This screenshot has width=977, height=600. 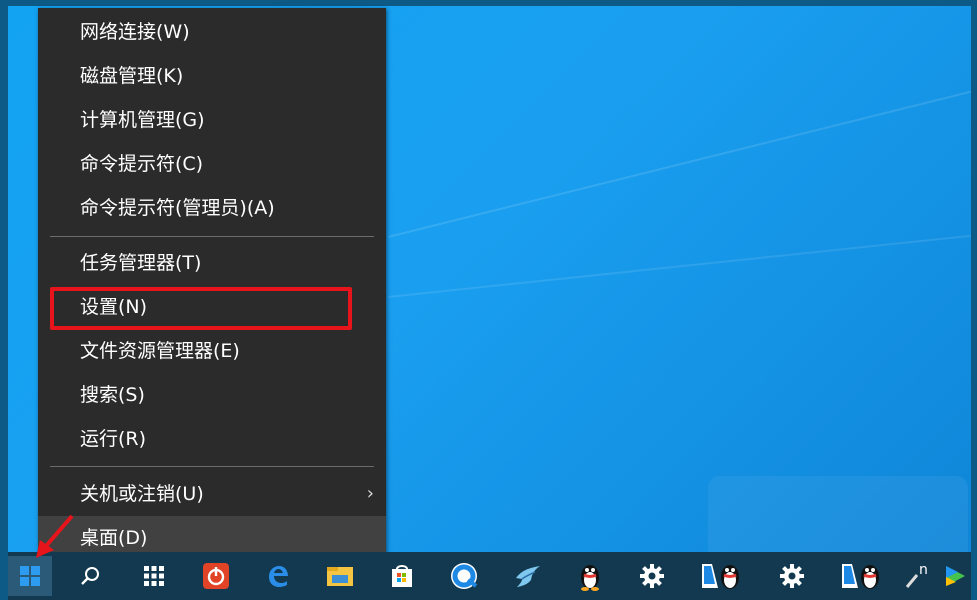 I want to click on video-player-button, so click(x=954, y=576).